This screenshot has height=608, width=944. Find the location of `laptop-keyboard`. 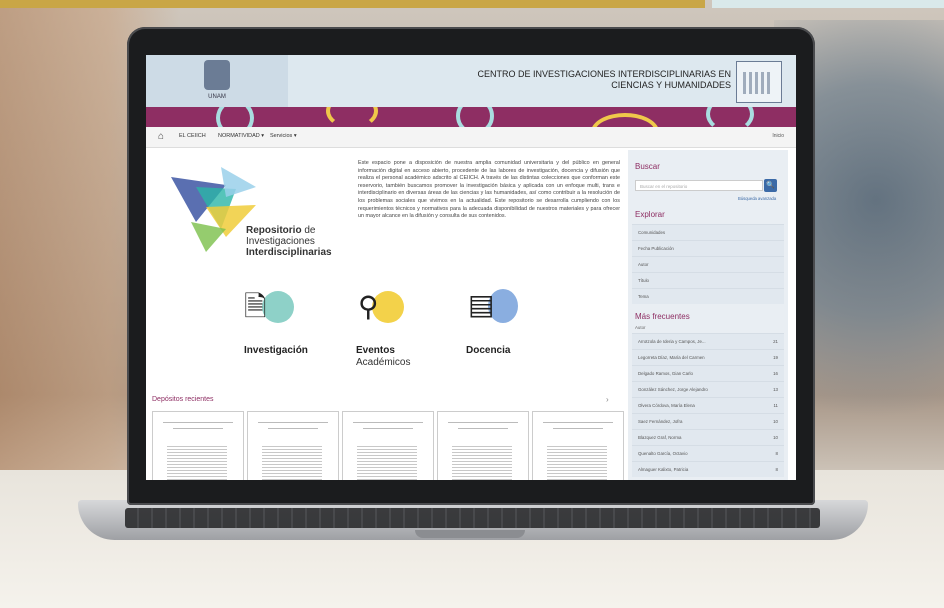

laptop-keyboard is located at coordinates (472, 518).